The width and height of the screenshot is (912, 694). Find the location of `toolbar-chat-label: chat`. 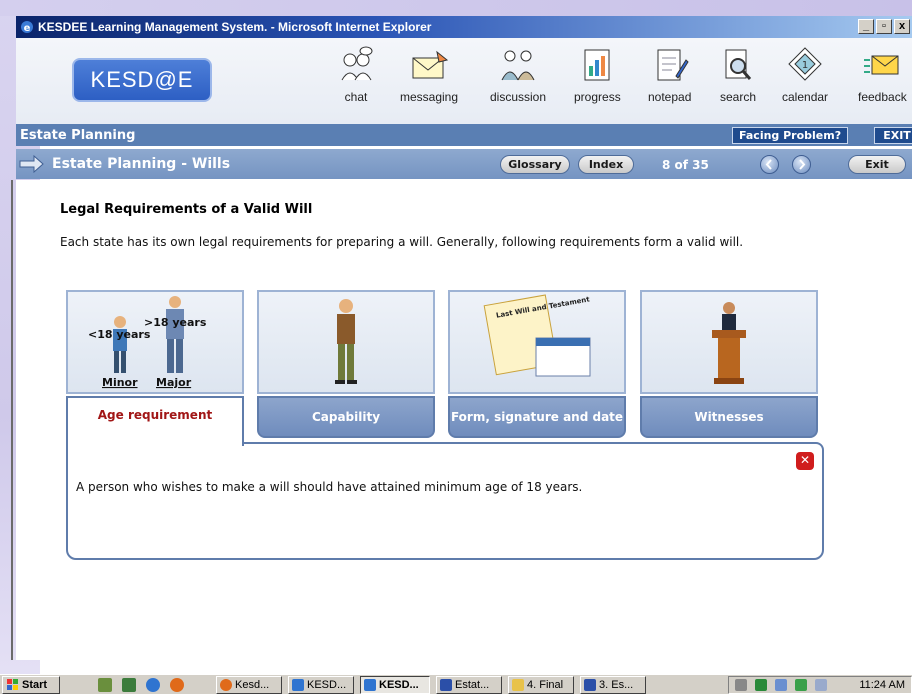

toolbar-chat-label: chat is located at coordinates (356, 97).